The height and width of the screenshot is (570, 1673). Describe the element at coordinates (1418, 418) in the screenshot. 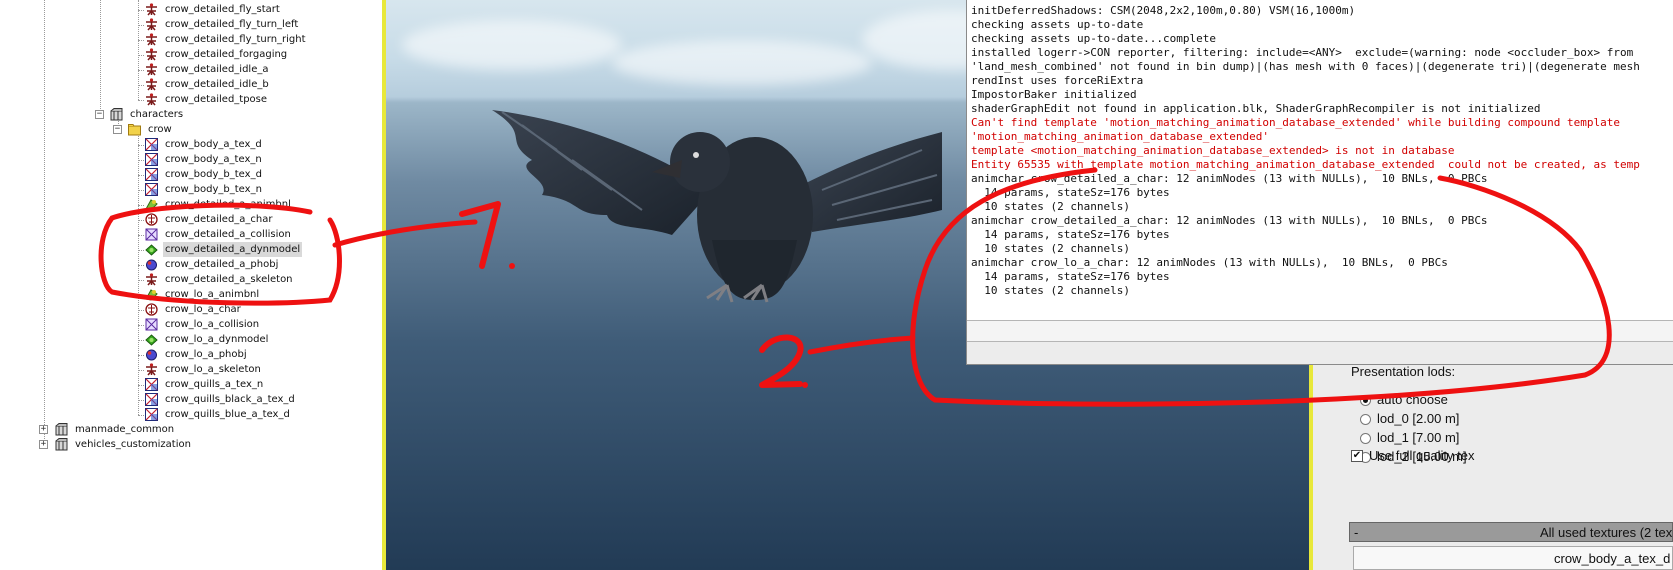

I see `lod-radio-label: lod_0 [2.00 m]` at that location.